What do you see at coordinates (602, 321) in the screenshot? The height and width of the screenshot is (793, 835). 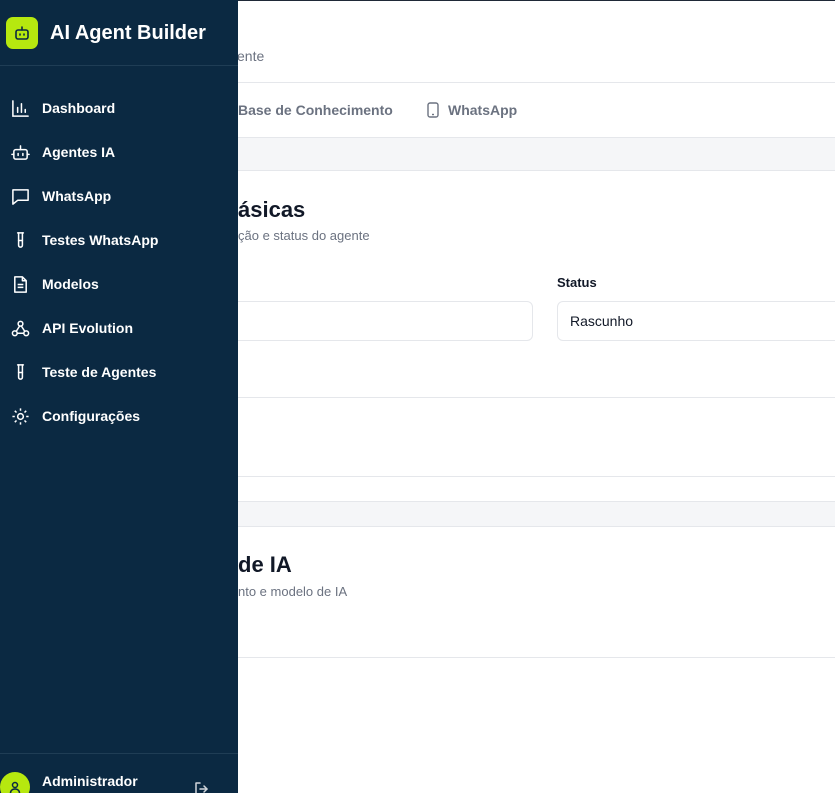 I see `status-select-value: Rascunho` at bounding box center [602, 321].